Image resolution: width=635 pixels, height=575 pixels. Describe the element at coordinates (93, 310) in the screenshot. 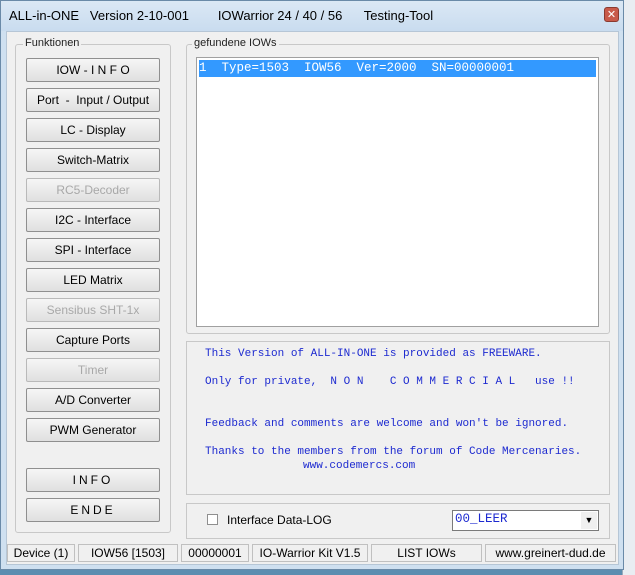

I see `sensibus-button: Sensibus SHT-1x` at that location.